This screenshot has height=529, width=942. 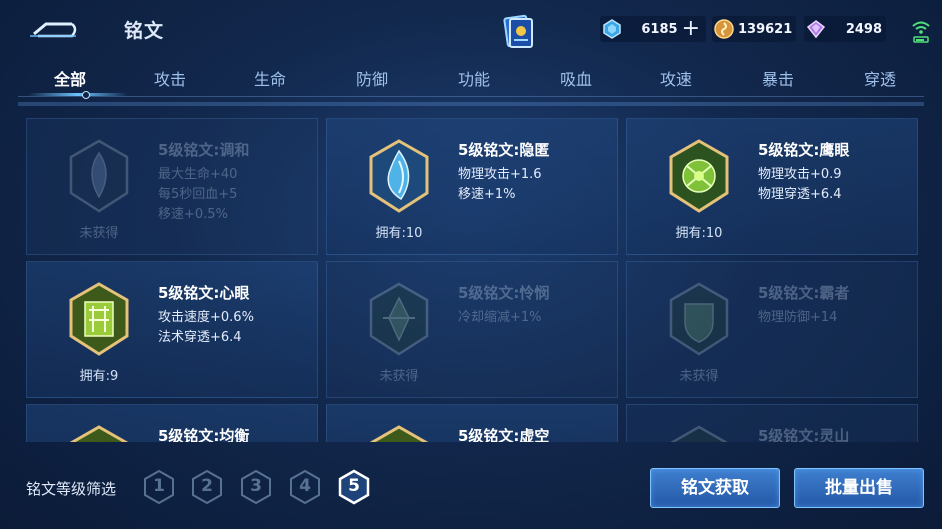 I want to click on level-filter-5: 5, so click(x=354, y=487).